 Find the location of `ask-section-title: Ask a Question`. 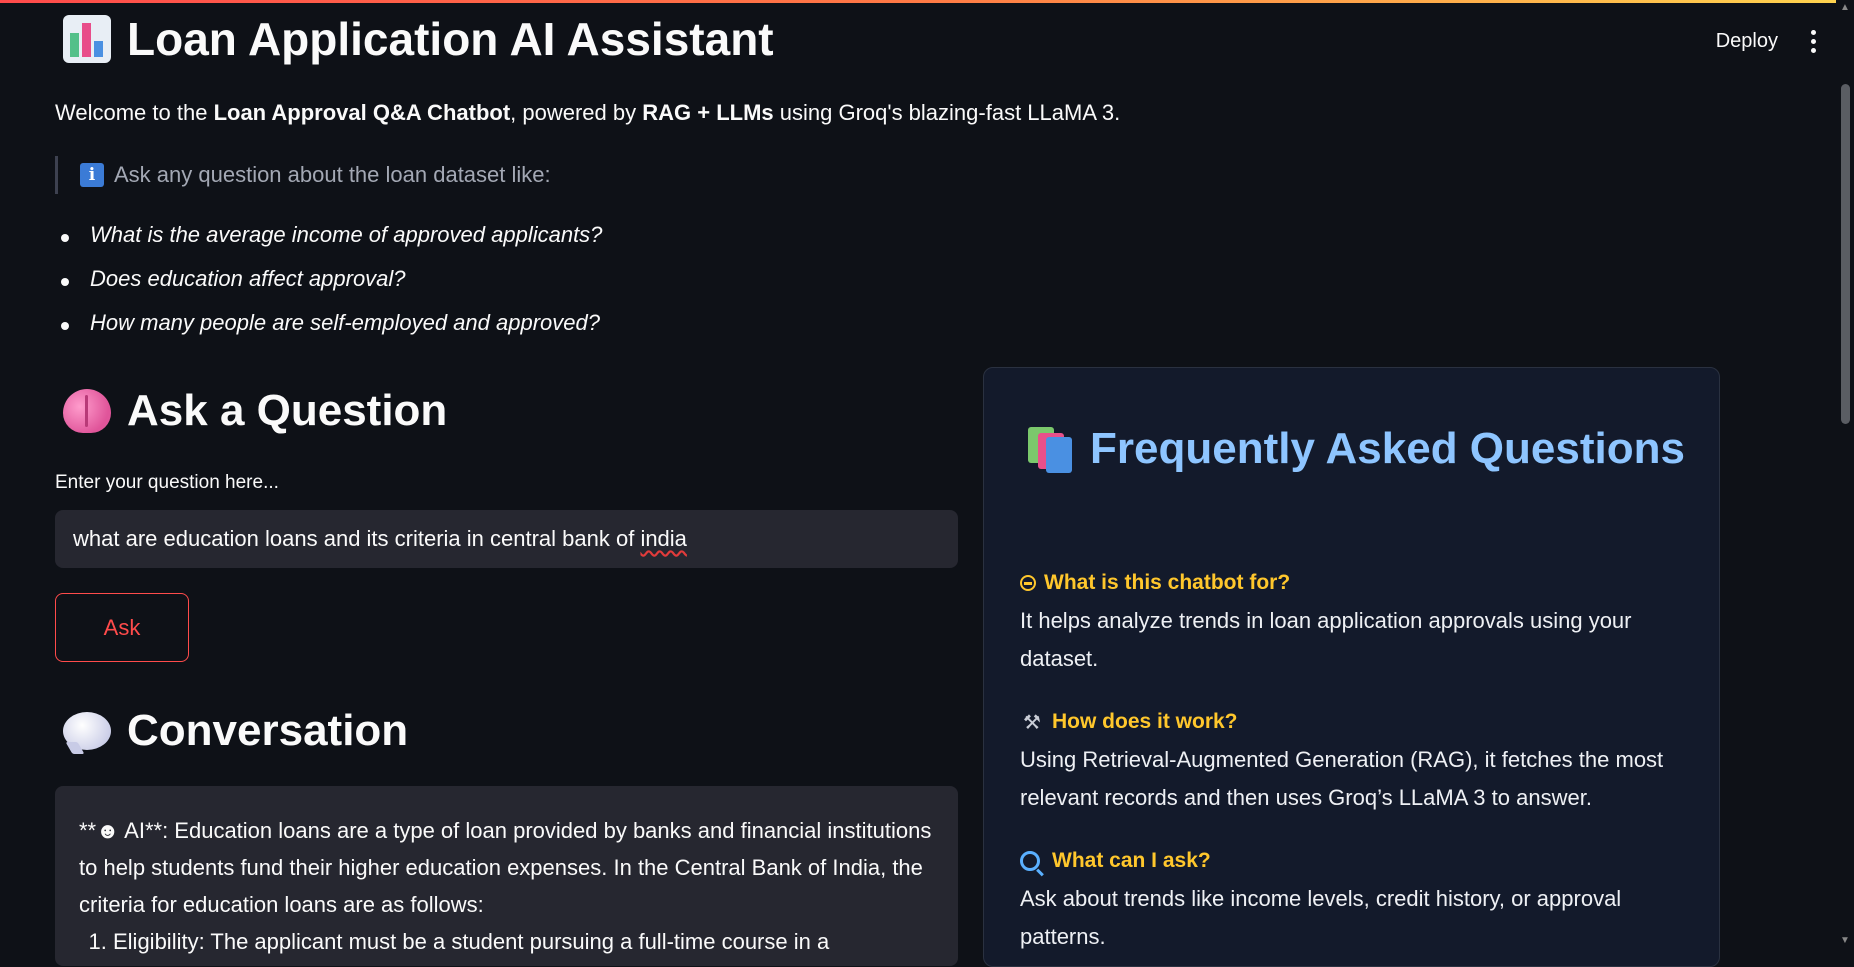

ask-section-title: Ask a Question is located at coordinates (287, 410).